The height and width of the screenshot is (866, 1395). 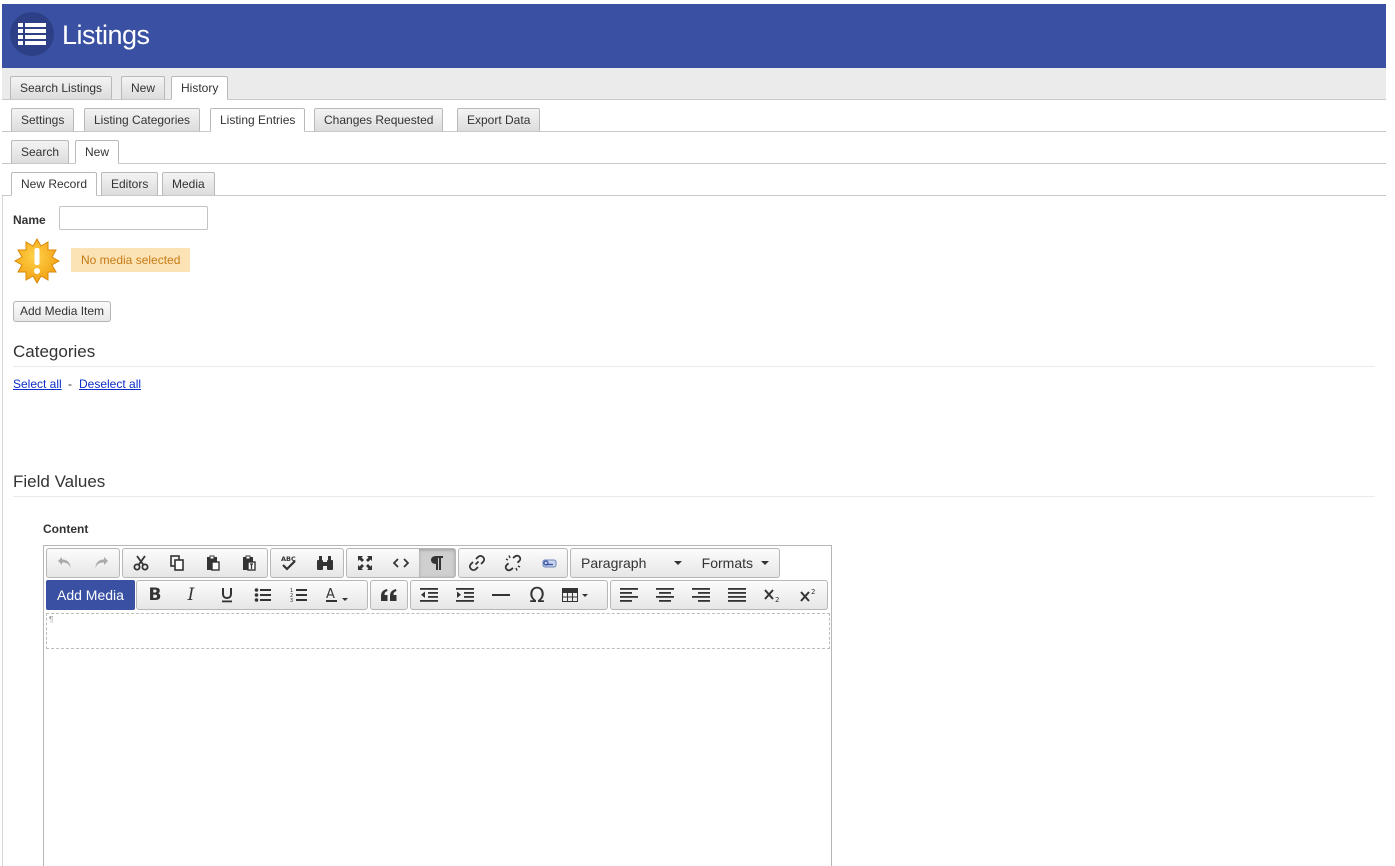 I want to click on name-label: Name, so click(x=29, y=220).